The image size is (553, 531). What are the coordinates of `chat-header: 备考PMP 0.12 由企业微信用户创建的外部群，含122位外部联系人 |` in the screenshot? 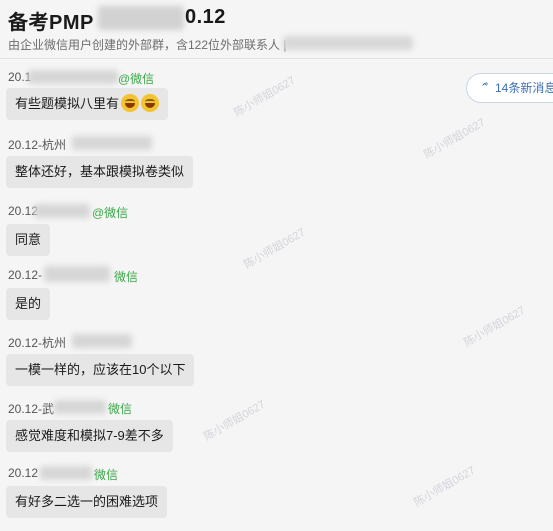 It's located at (276, 29).